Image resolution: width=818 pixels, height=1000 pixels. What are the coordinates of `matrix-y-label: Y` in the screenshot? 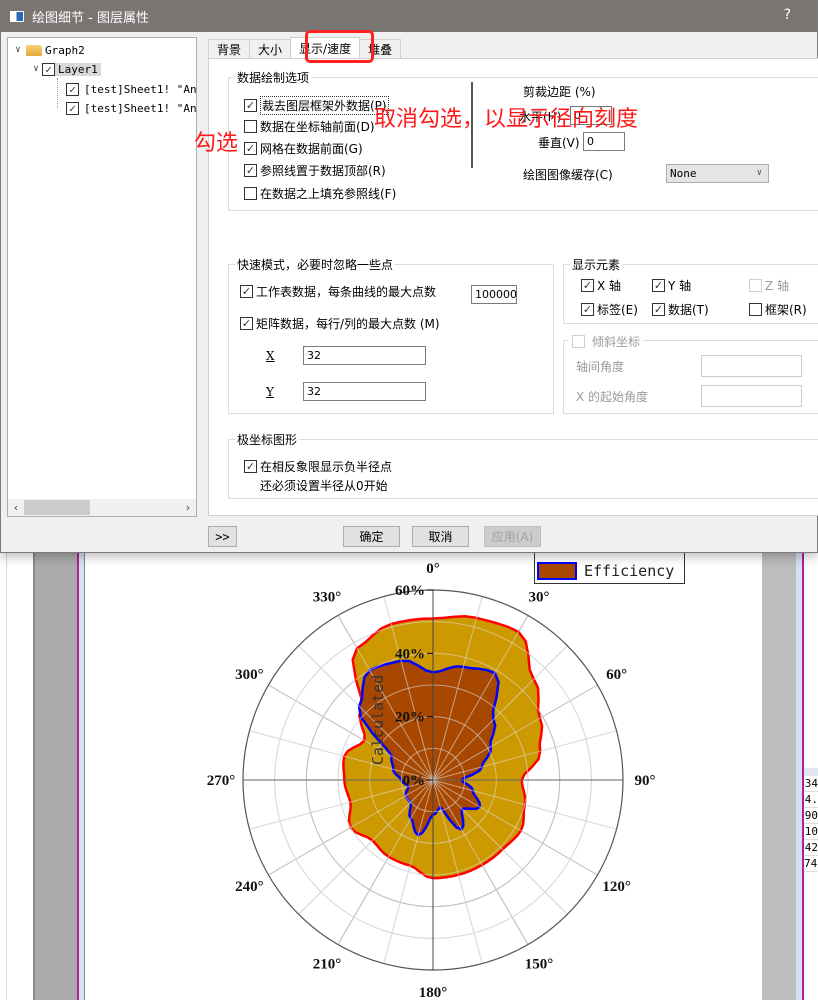 It's located at (270, 392).